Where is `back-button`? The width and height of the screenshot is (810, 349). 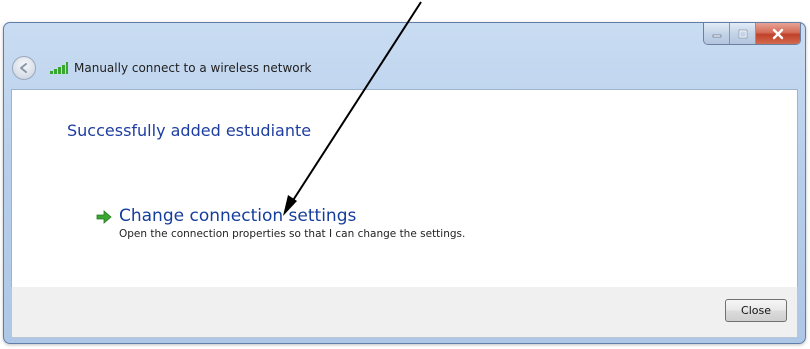
back-button is located at coordinates (24, 68).